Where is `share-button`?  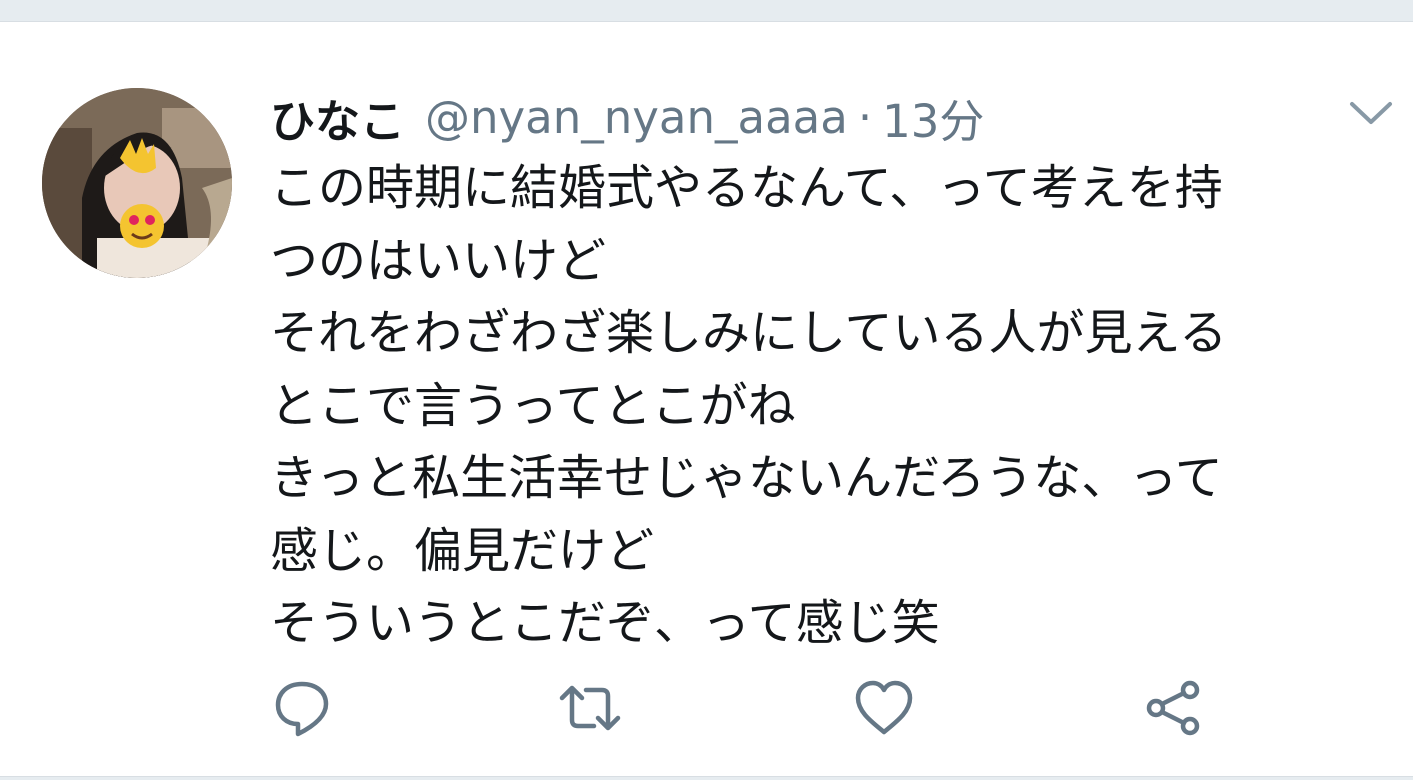 share-button is located at coordinates (1174, 708).